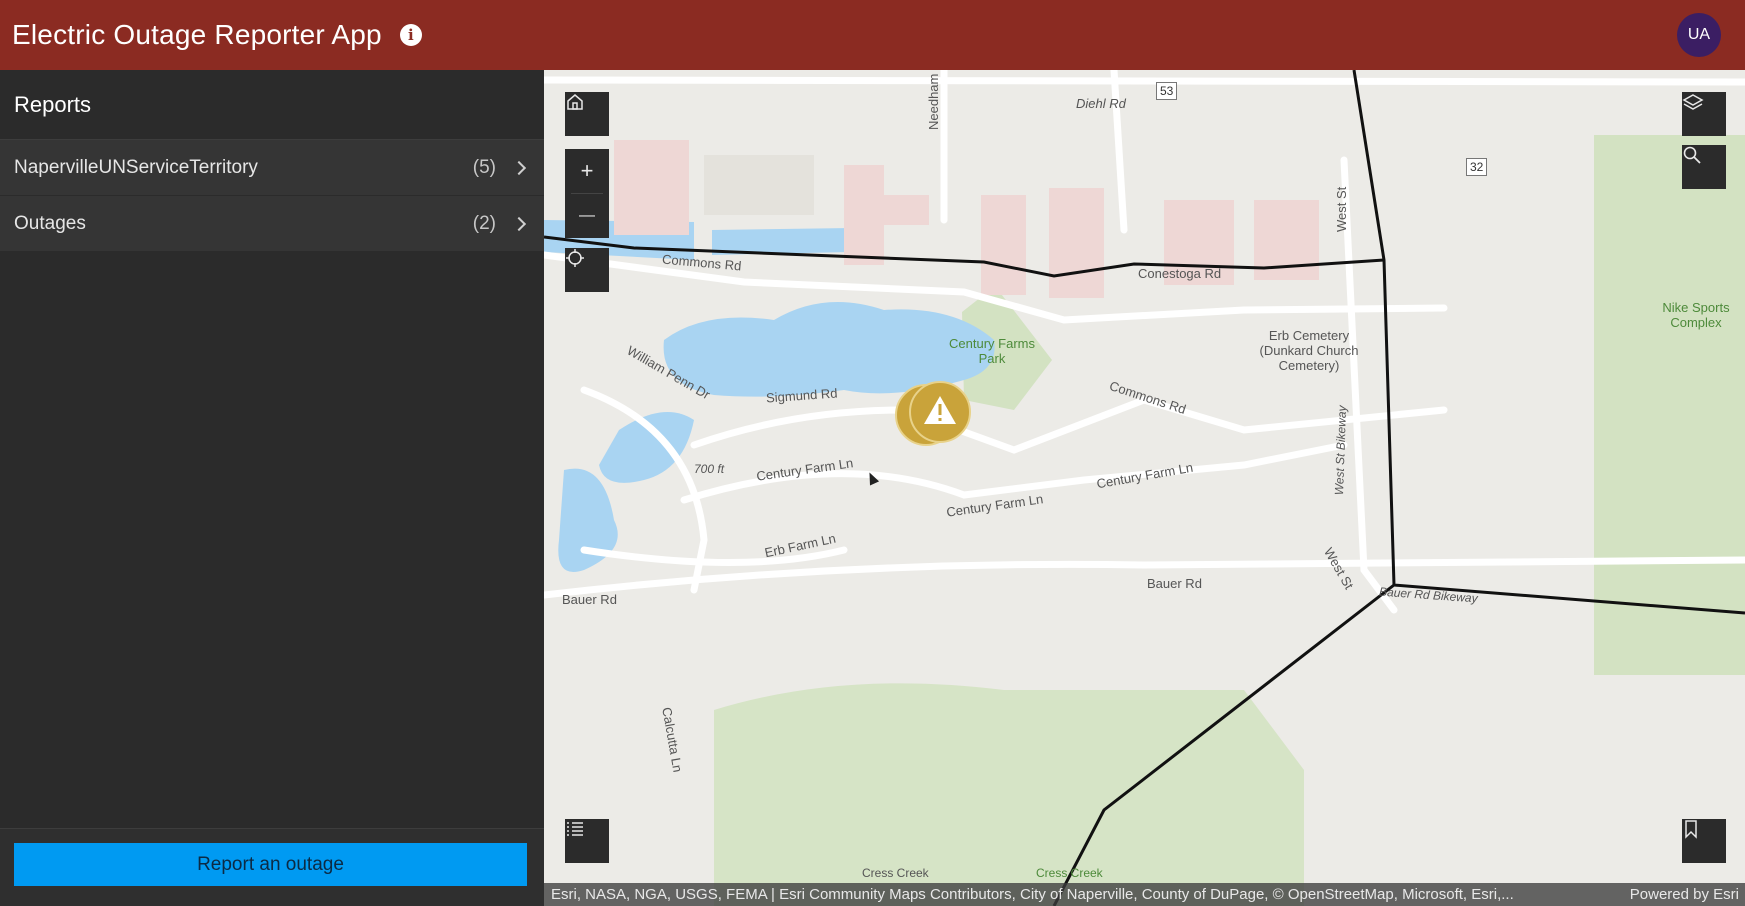 The image size is (1745, 906). What do you see at coordinates (709, 469) in the screenshot?
I see `map-label: 700 ft` at bounding box center [709, 469].